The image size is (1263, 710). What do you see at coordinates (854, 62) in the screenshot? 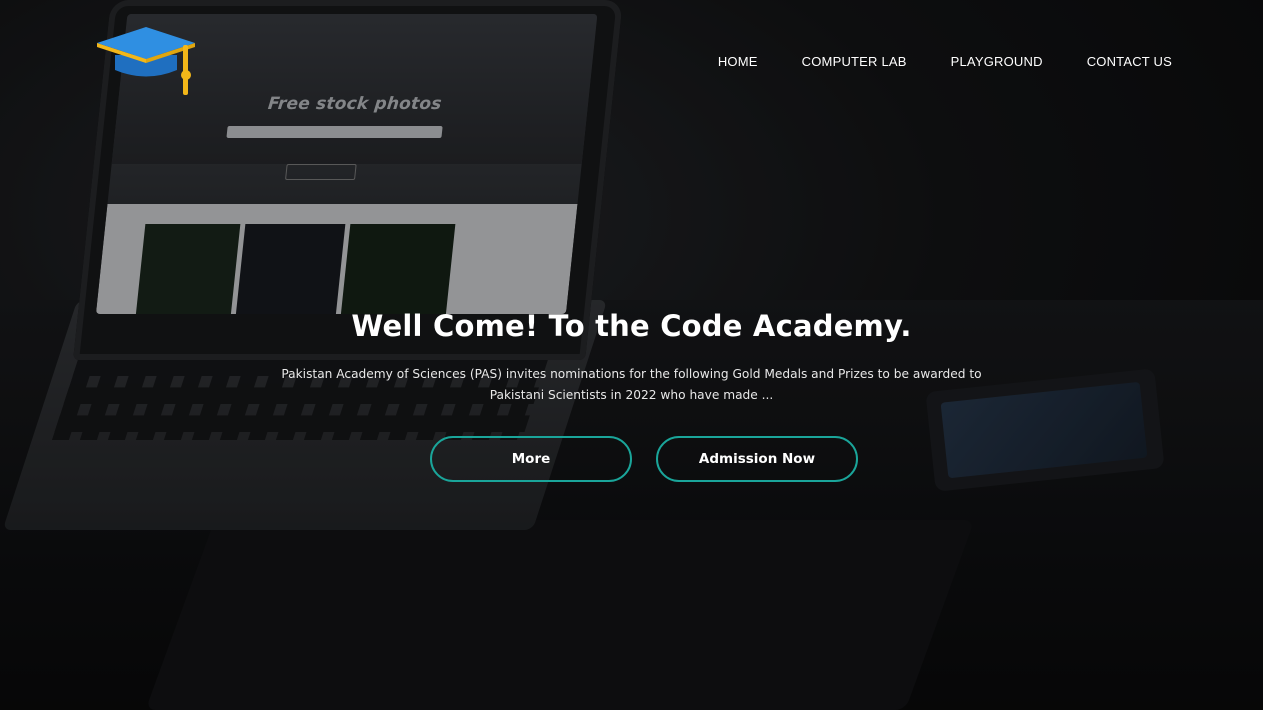
I see `nav-computer-lab: COMPUTER LAB` at bounding box center [854, 62].